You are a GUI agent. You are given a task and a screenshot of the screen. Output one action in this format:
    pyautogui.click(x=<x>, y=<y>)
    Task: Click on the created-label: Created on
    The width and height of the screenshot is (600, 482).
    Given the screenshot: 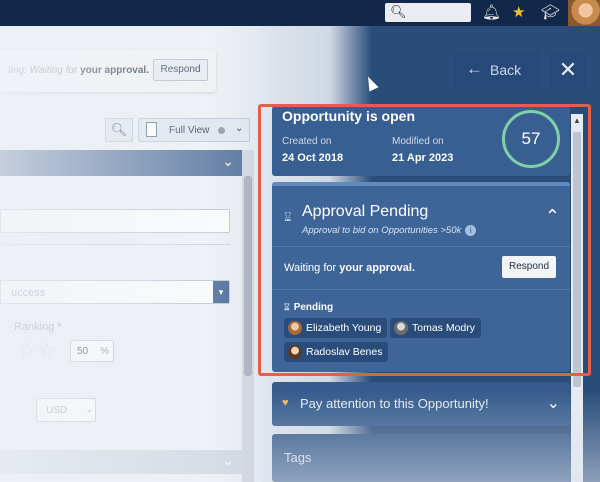 What is the action you would take?
    pyautogui.click(x=307, y=141)
    